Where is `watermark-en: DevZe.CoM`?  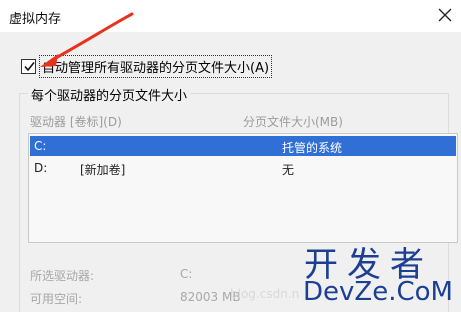
watermark-en: DevZe.CoM is located at coordinates (378, 292).